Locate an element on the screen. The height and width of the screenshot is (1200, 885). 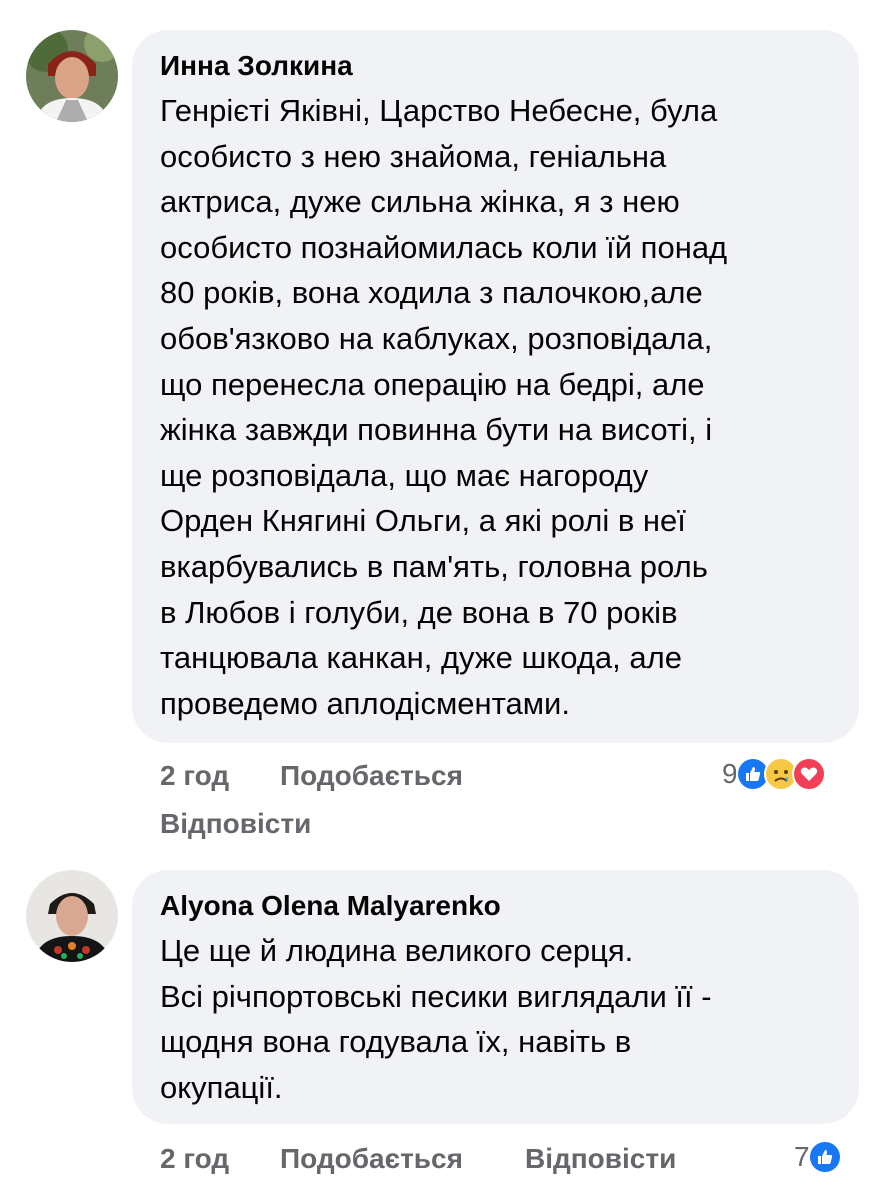
comment-author: Инна Золкина is located at coordinates (495, 66).